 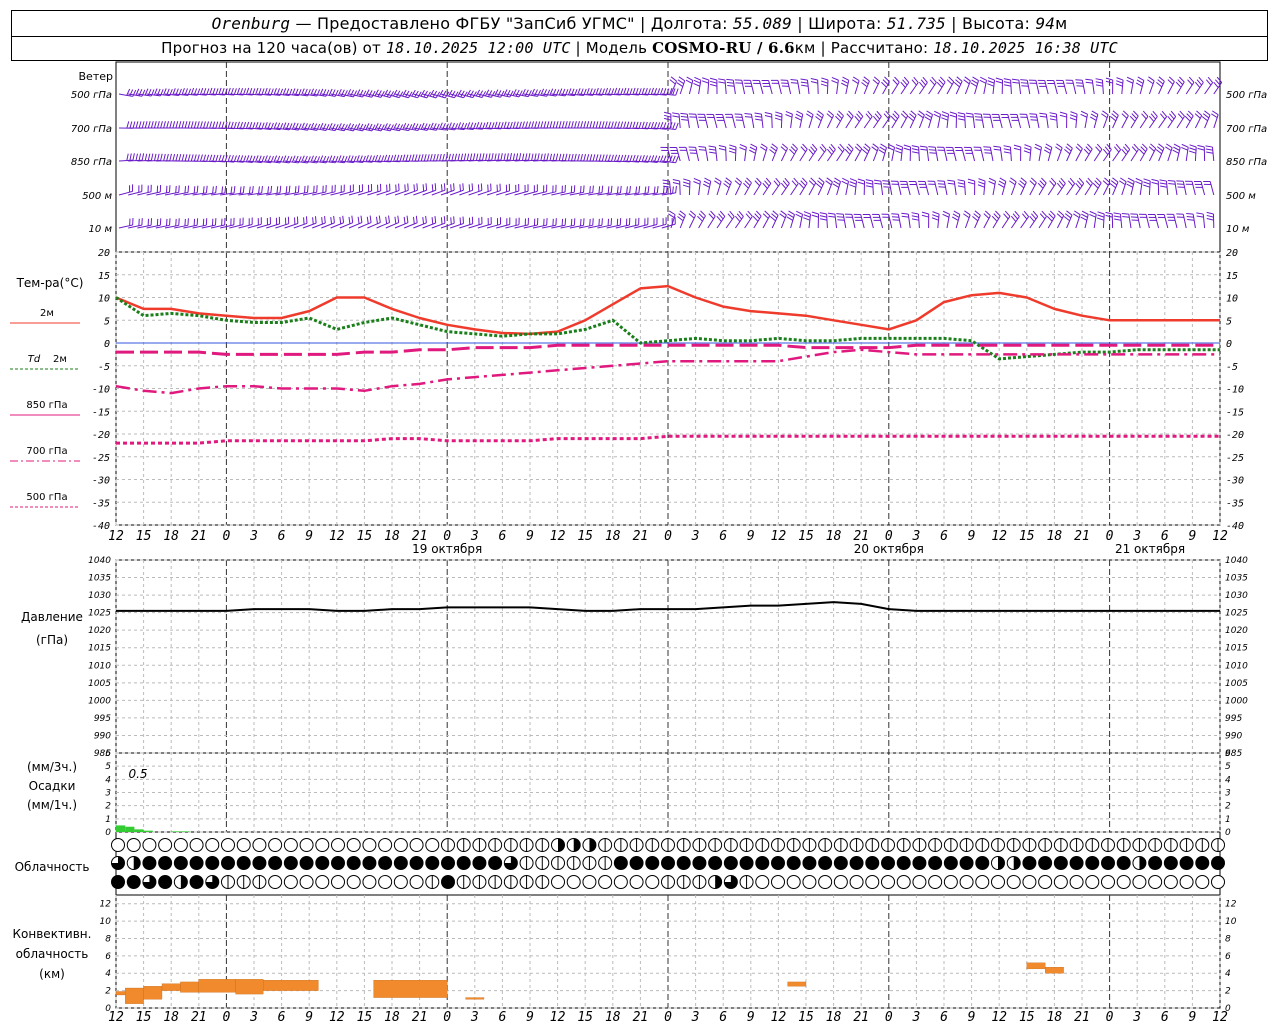 I want to click on conv-cloud-bar, so click(x=249, y=987).